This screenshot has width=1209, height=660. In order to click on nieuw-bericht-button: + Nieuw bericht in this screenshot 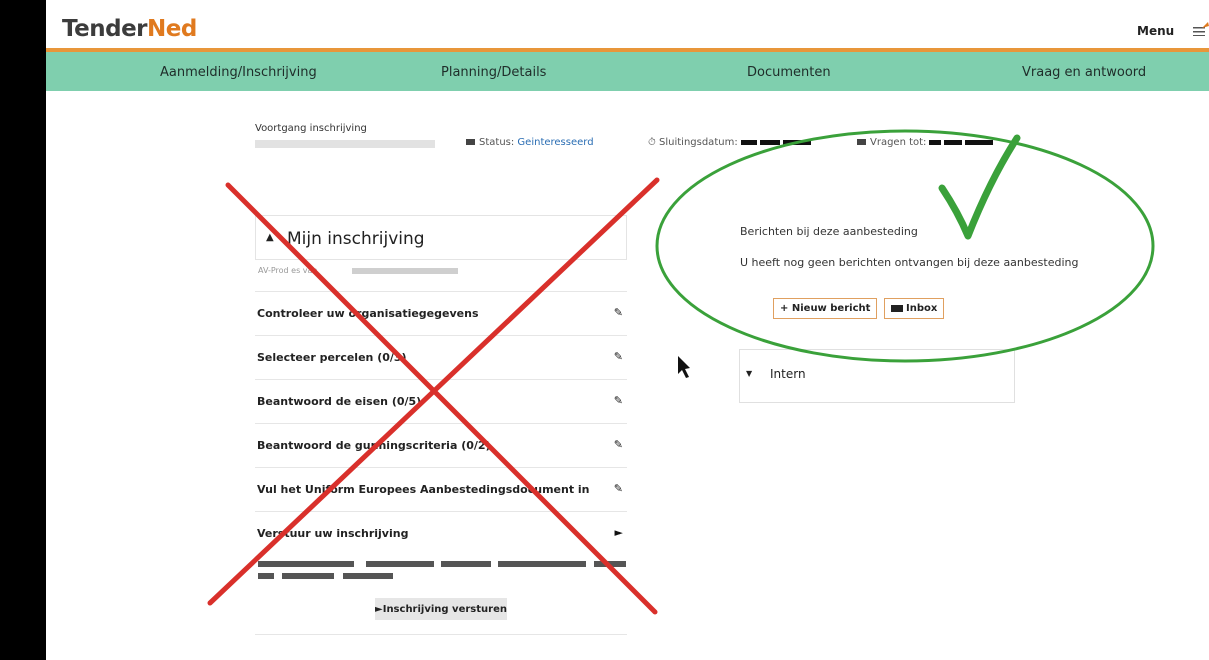, I will do `click(825, 308)`.